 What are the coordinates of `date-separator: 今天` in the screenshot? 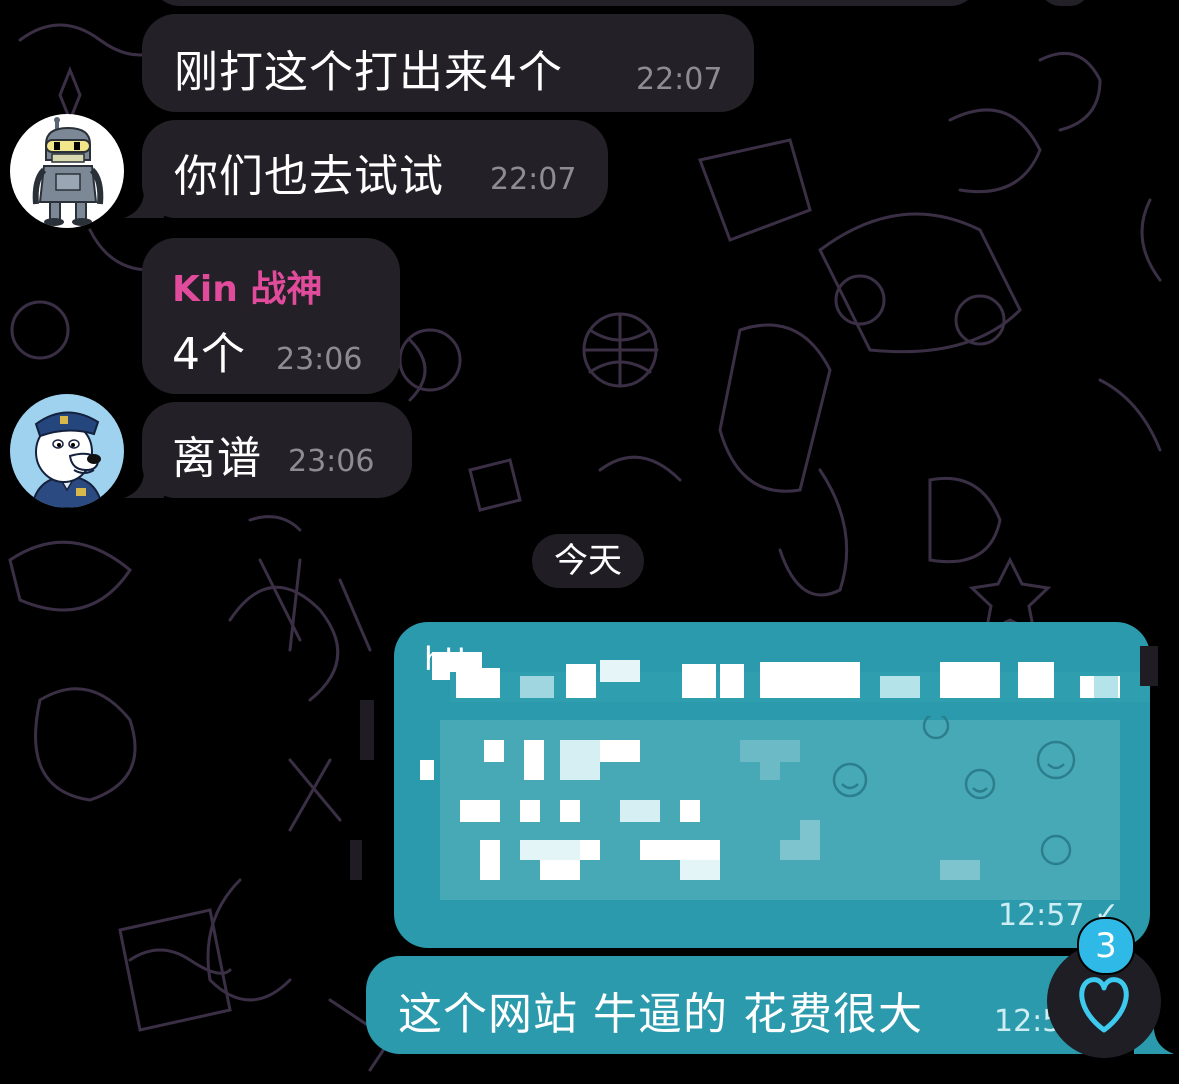 It's located at (588, 561).